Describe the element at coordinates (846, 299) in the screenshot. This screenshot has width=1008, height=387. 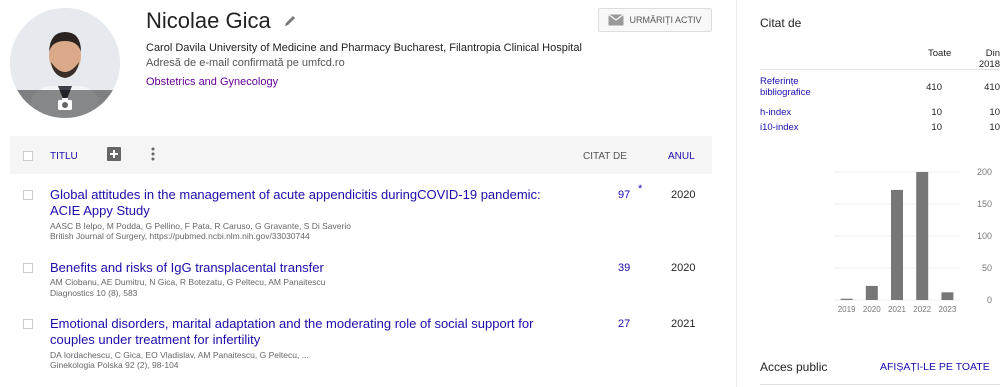
I see `chart-bar-2019` at that location.